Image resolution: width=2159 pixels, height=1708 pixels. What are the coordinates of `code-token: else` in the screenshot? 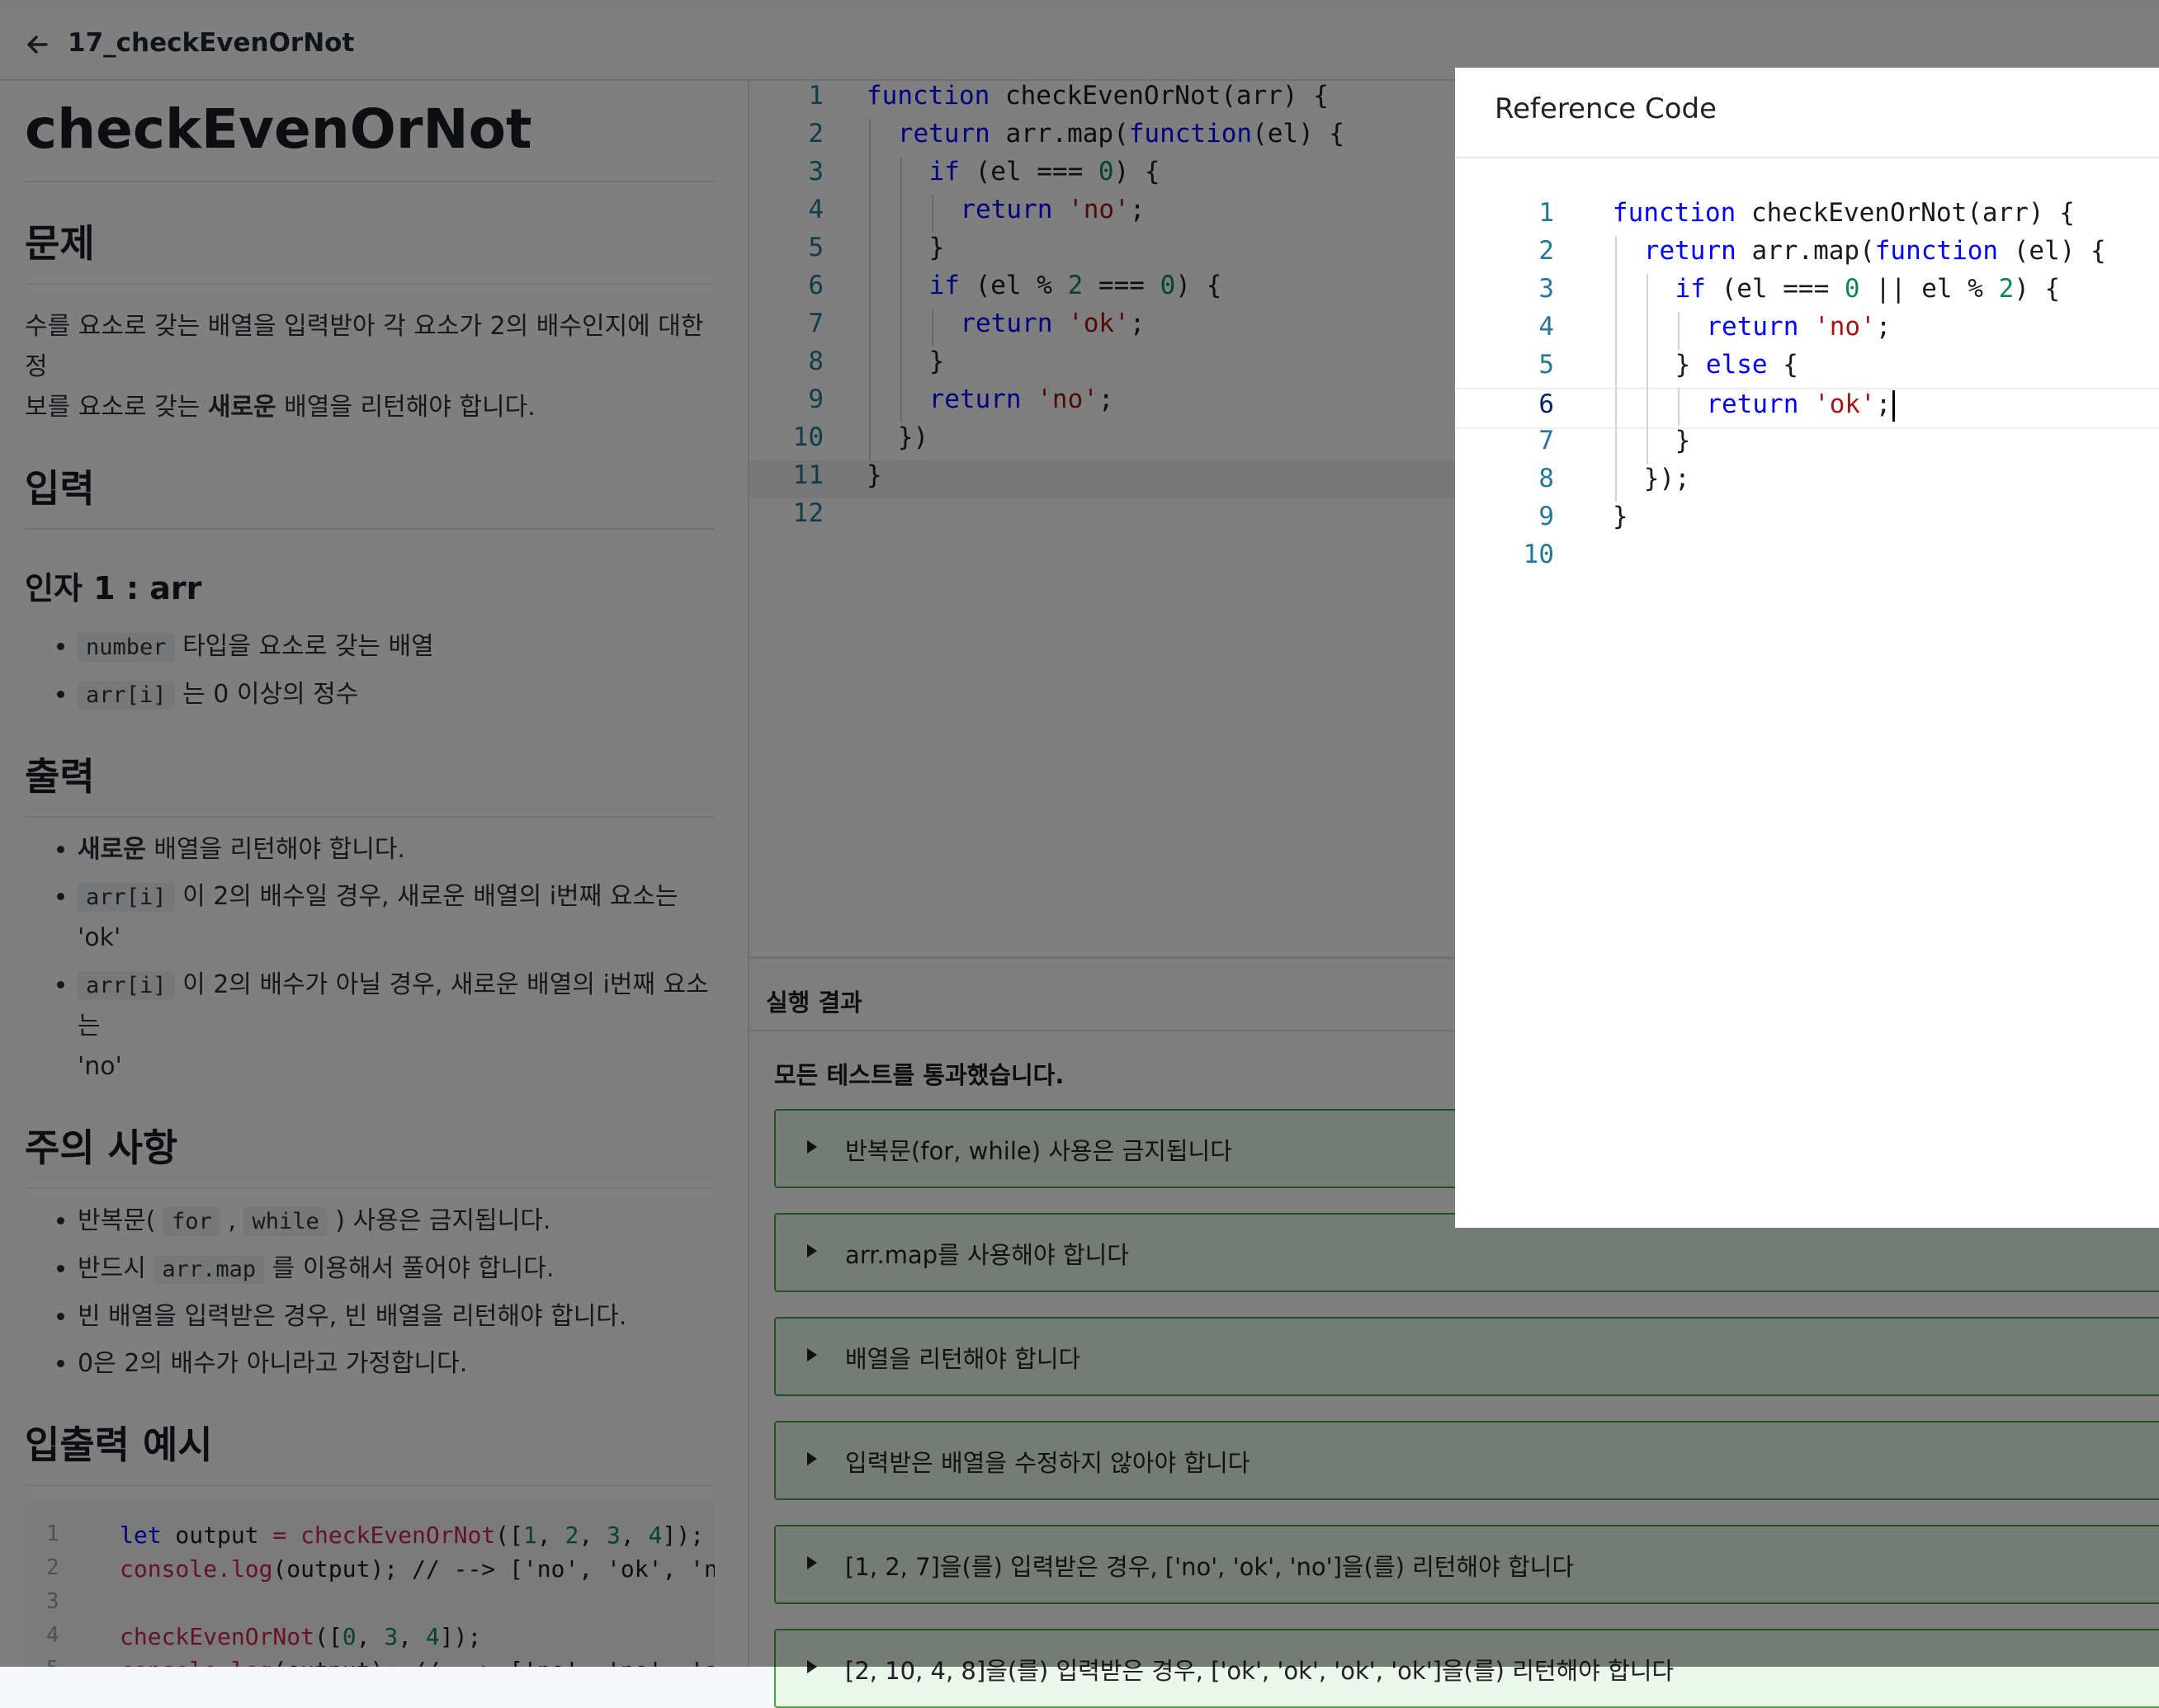 It's located at (1736, 365).